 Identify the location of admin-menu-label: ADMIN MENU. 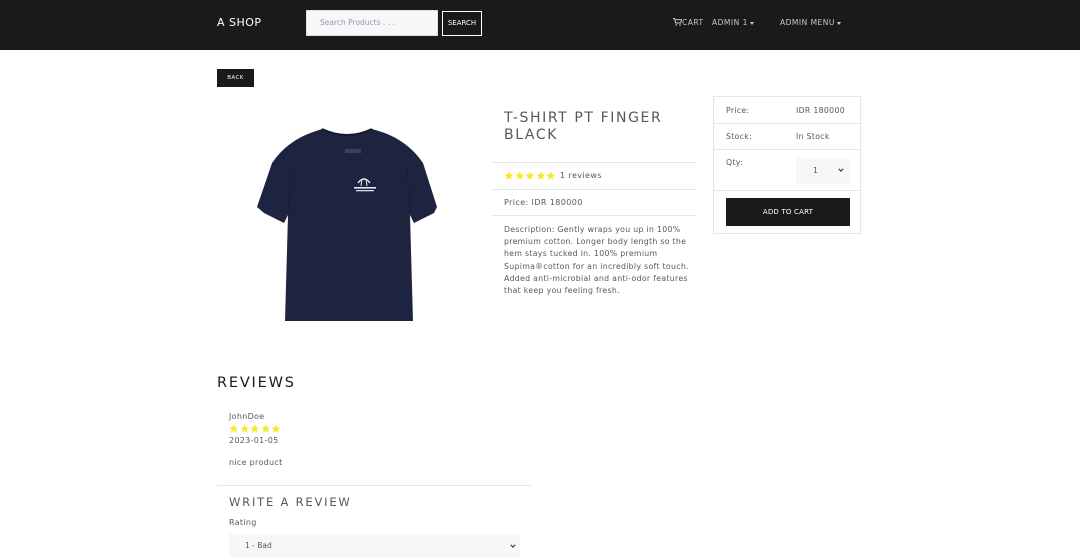
(807, 22).